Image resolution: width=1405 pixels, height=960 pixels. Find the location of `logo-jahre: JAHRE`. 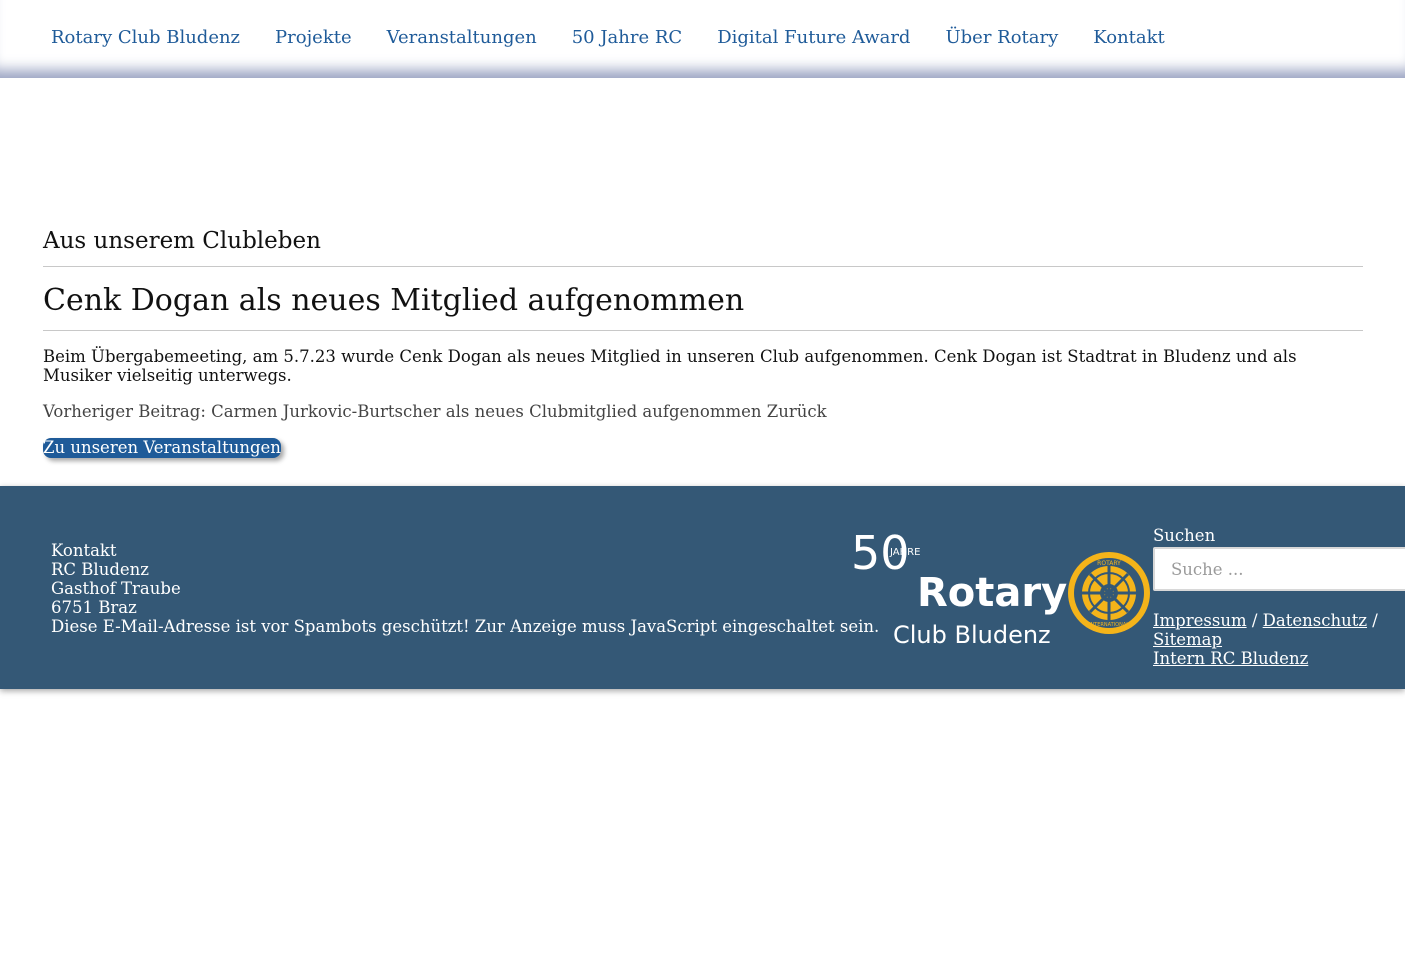

logo-jahre: JAHRE is located at coordinates (904, 552).